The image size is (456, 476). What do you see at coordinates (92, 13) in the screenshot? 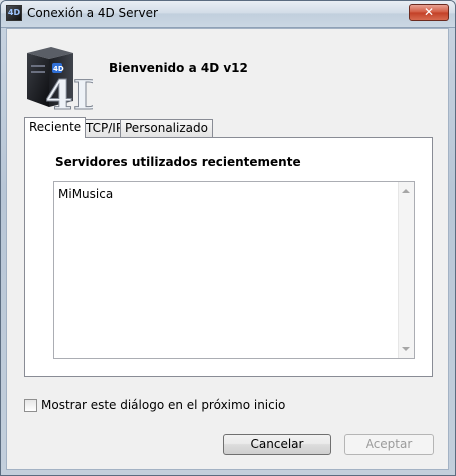
I see `window-title: Conexión a 4D Server` at bounding box center [92, 13].